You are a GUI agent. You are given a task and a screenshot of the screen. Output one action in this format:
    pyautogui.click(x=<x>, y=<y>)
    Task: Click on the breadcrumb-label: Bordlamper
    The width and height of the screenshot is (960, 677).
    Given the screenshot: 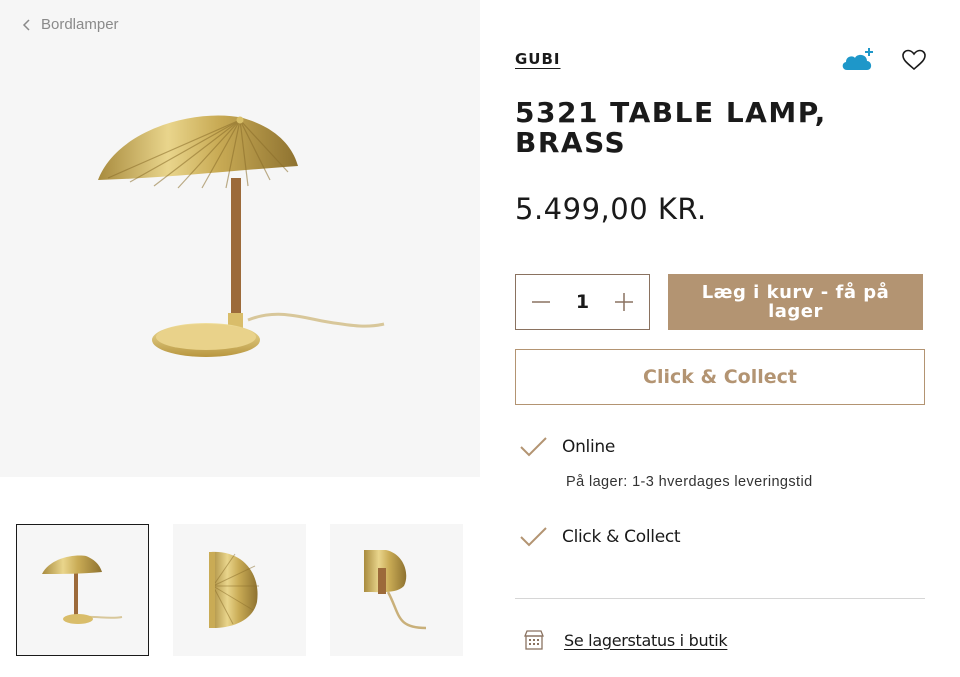 What is the action you would take?
    pyautogui.click(x=80, y=24)
    